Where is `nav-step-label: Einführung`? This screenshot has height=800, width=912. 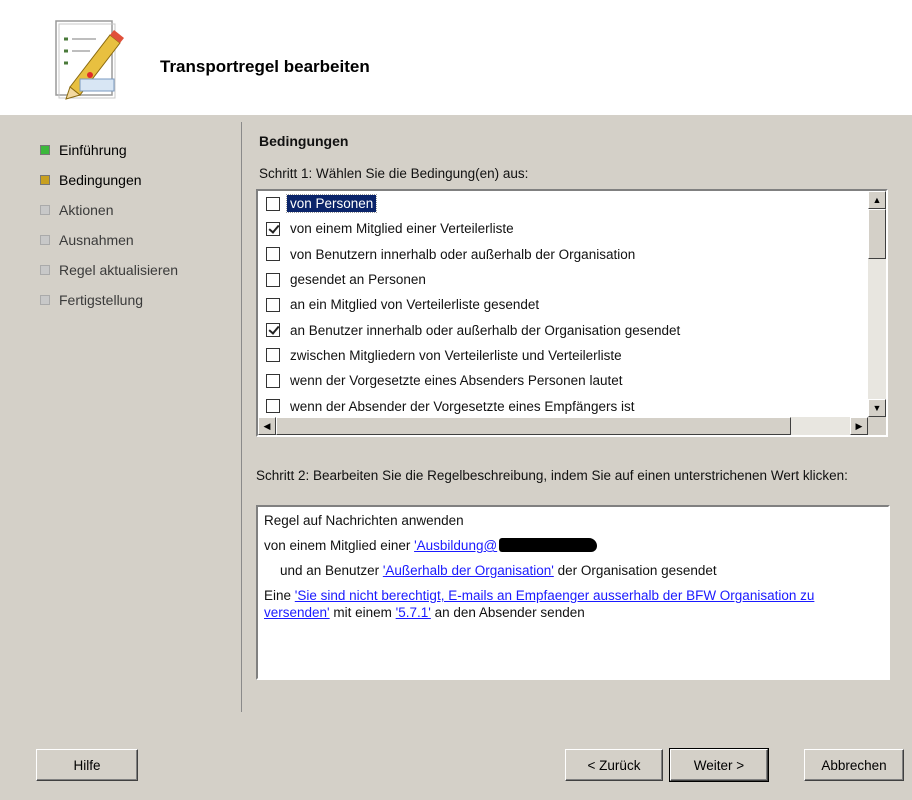
nav-step-label: Einführung is located at coordinates (93, 150).